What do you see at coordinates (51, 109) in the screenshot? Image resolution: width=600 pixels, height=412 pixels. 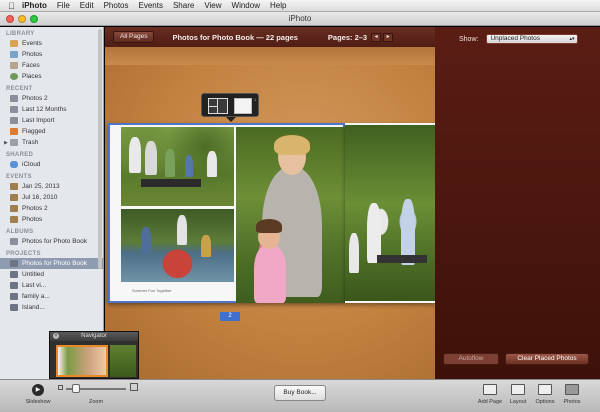 I see `sidebar-item-last-12-months: Last 12 Months` at bounding box center [51, 109].